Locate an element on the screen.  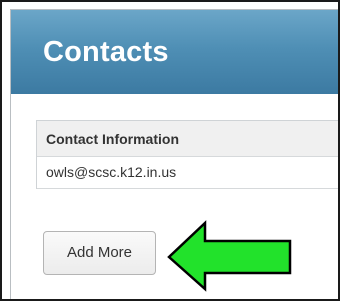
table-row: owls@scsc.k12.in.us is located at coordinates (187, 173).